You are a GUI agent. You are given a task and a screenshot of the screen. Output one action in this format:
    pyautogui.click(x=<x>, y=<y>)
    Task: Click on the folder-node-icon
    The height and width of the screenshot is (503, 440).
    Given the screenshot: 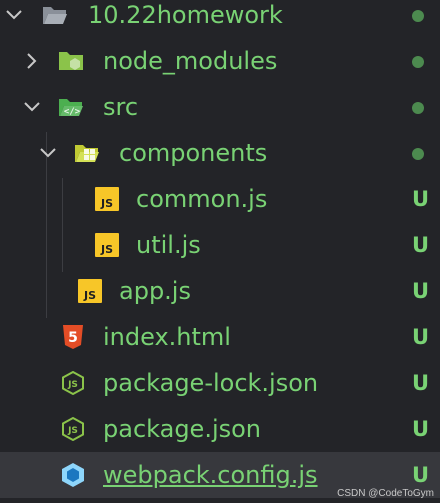 What is the action you would take?
    pyautogui.click(x=71, y=61)
    